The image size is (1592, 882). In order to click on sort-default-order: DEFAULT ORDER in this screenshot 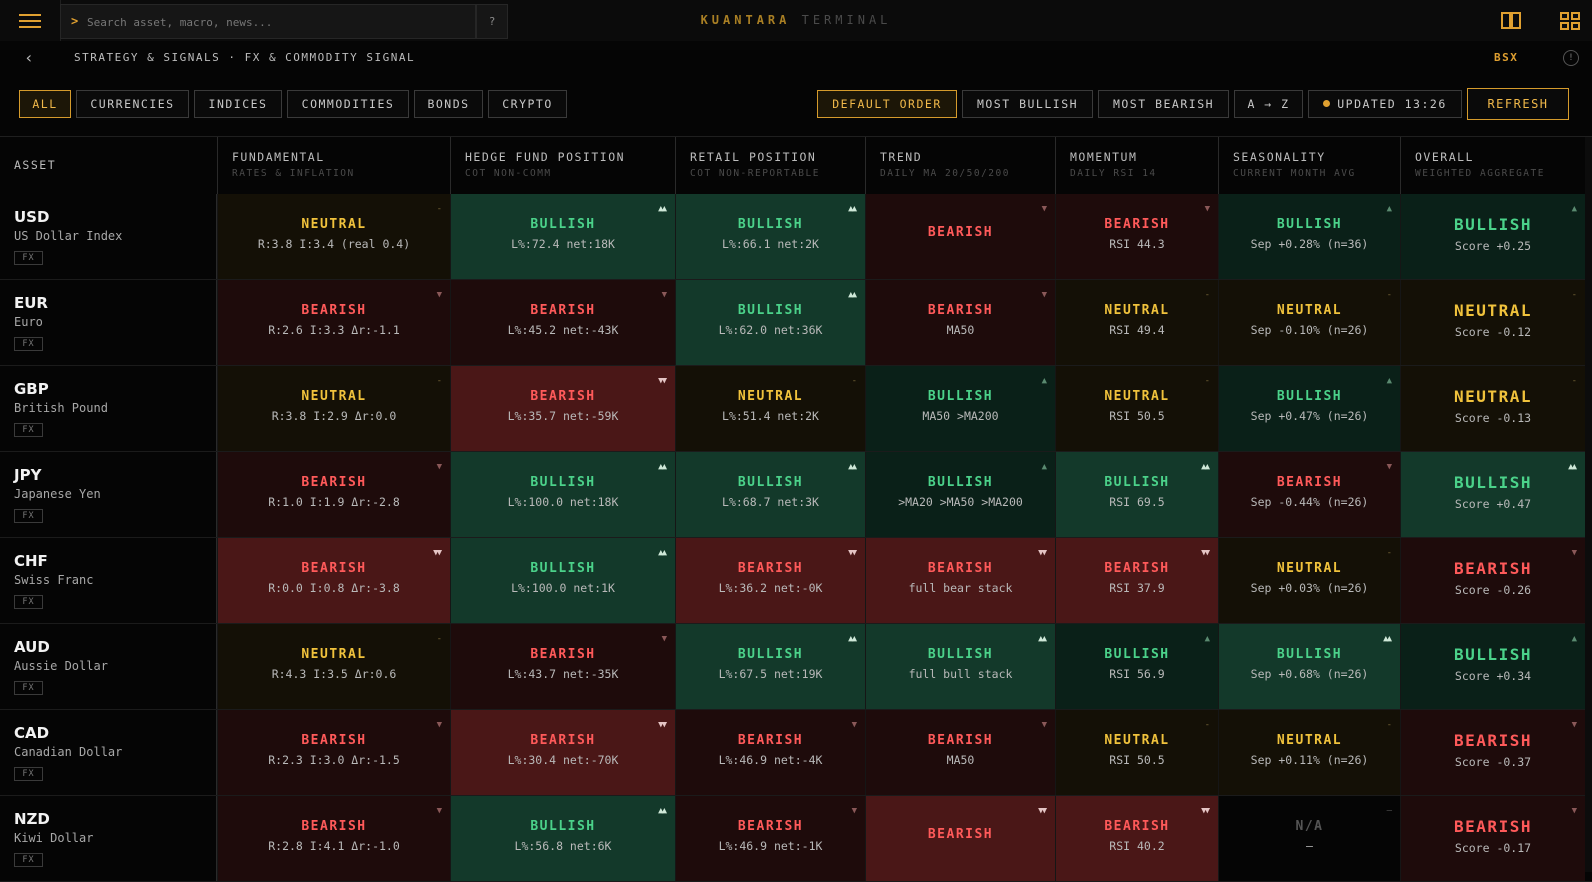, I will do `click(887, 104)`.